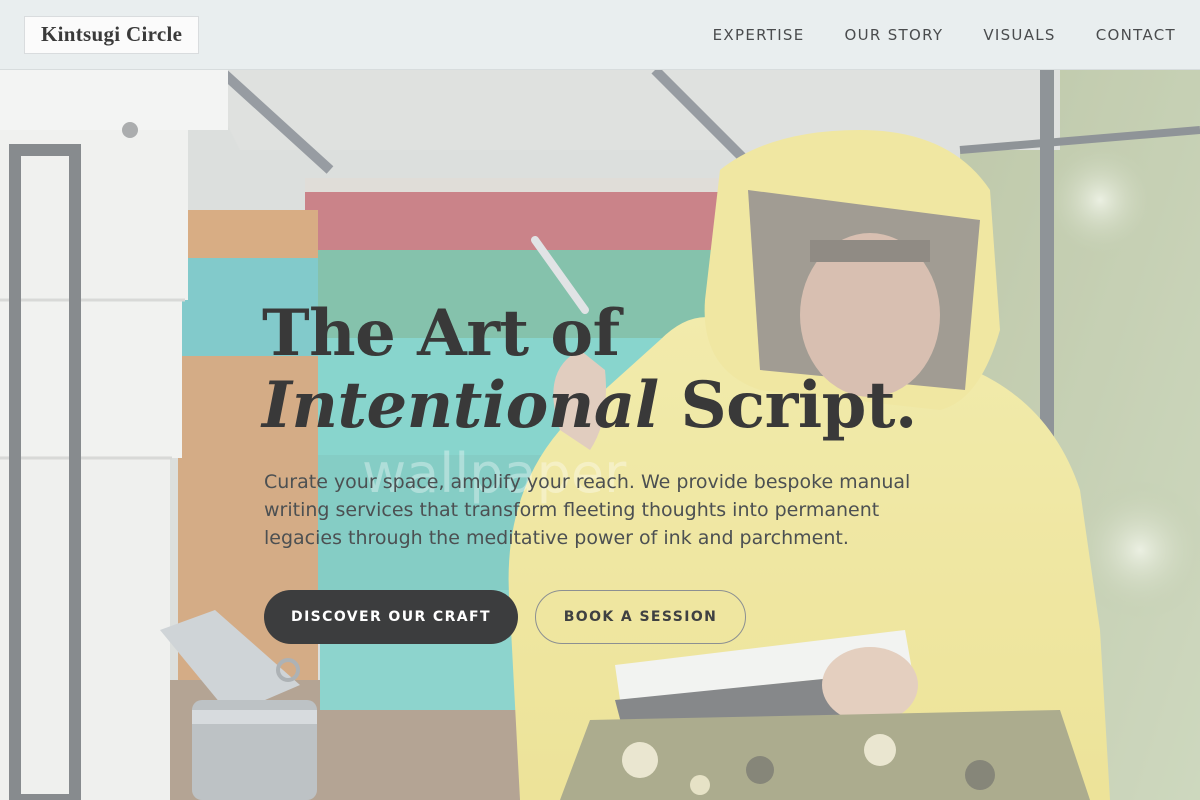 Image resolution: width=1200 pixels, height=800 pixels. I want to click on hero-headline: The Art of Intentional Script., so click(612, 370).